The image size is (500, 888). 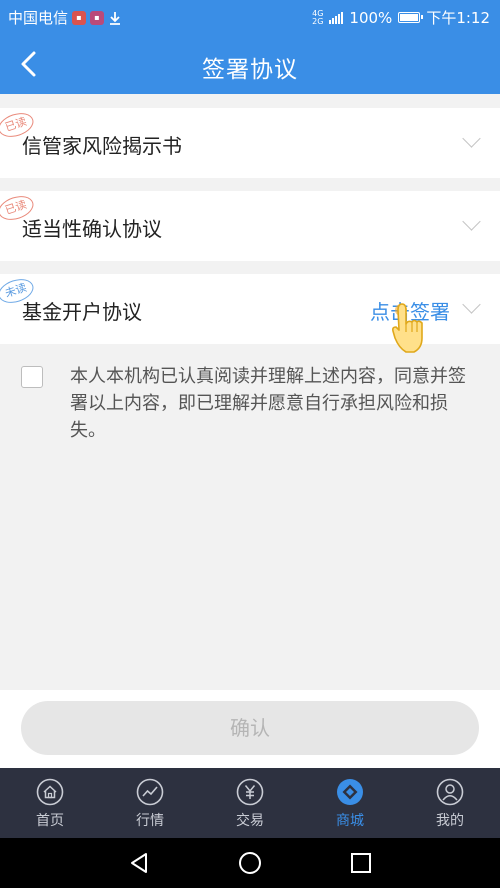 I want to click on battery-icon, so click(x=411, y=17).